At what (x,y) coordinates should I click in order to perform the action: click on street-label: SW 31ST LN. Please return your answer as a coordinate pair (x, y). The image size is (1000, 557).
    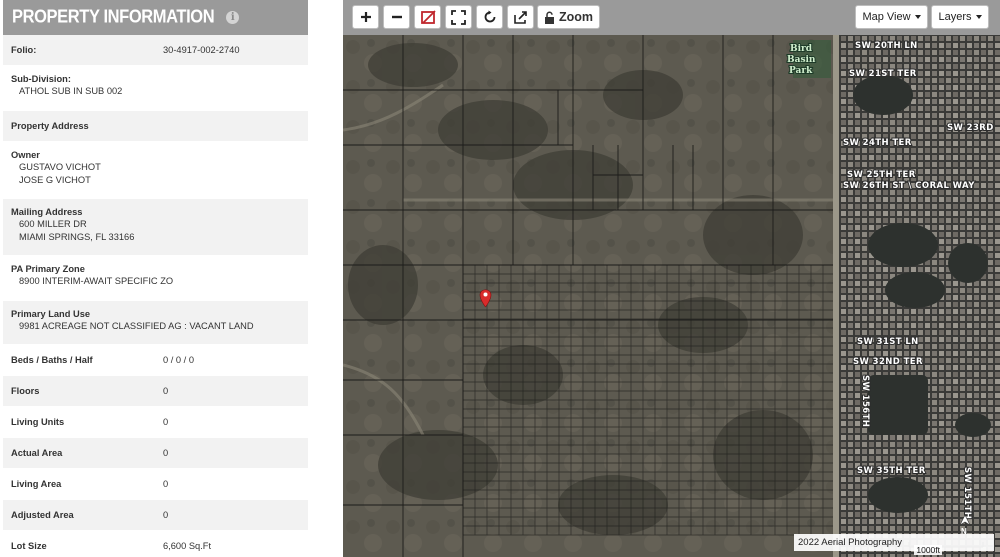
    Looking at the image, I should click on (888, 342).